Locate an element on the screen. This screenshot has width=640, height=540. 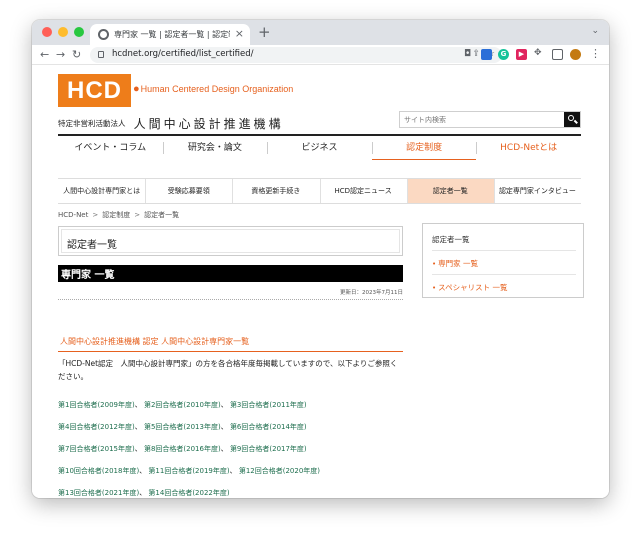
sidebar-item-experts: • 専門家 一覧 is located at coordinates (504, 263).